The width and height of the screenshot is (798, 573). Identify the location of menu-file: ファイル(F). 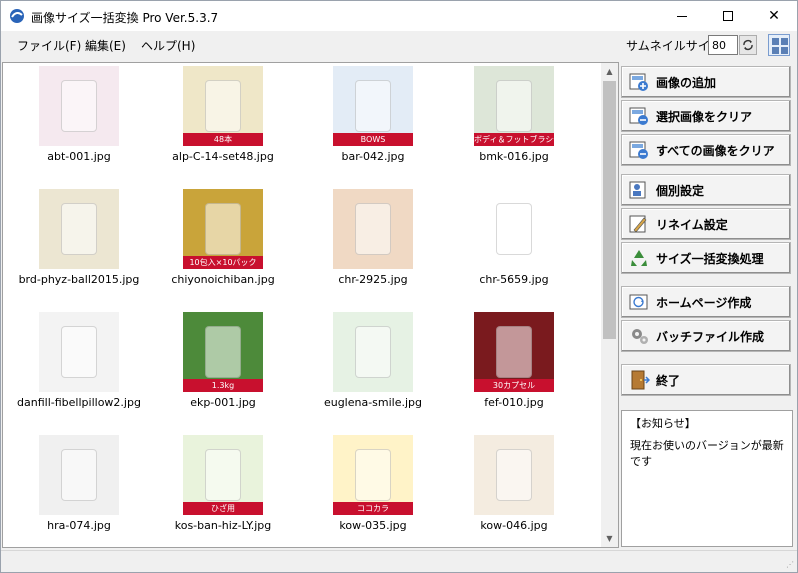
(49, 45).